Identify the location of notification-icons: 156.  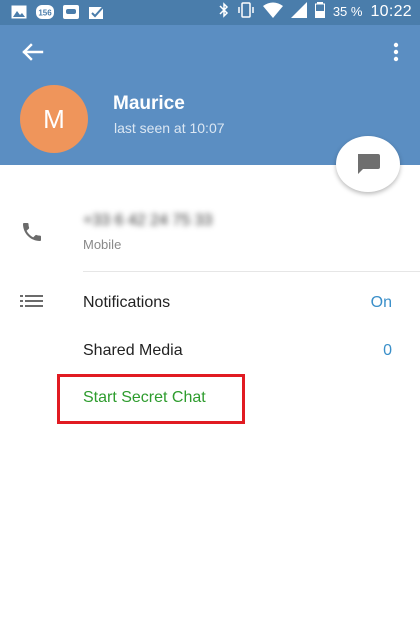
(58, 12).